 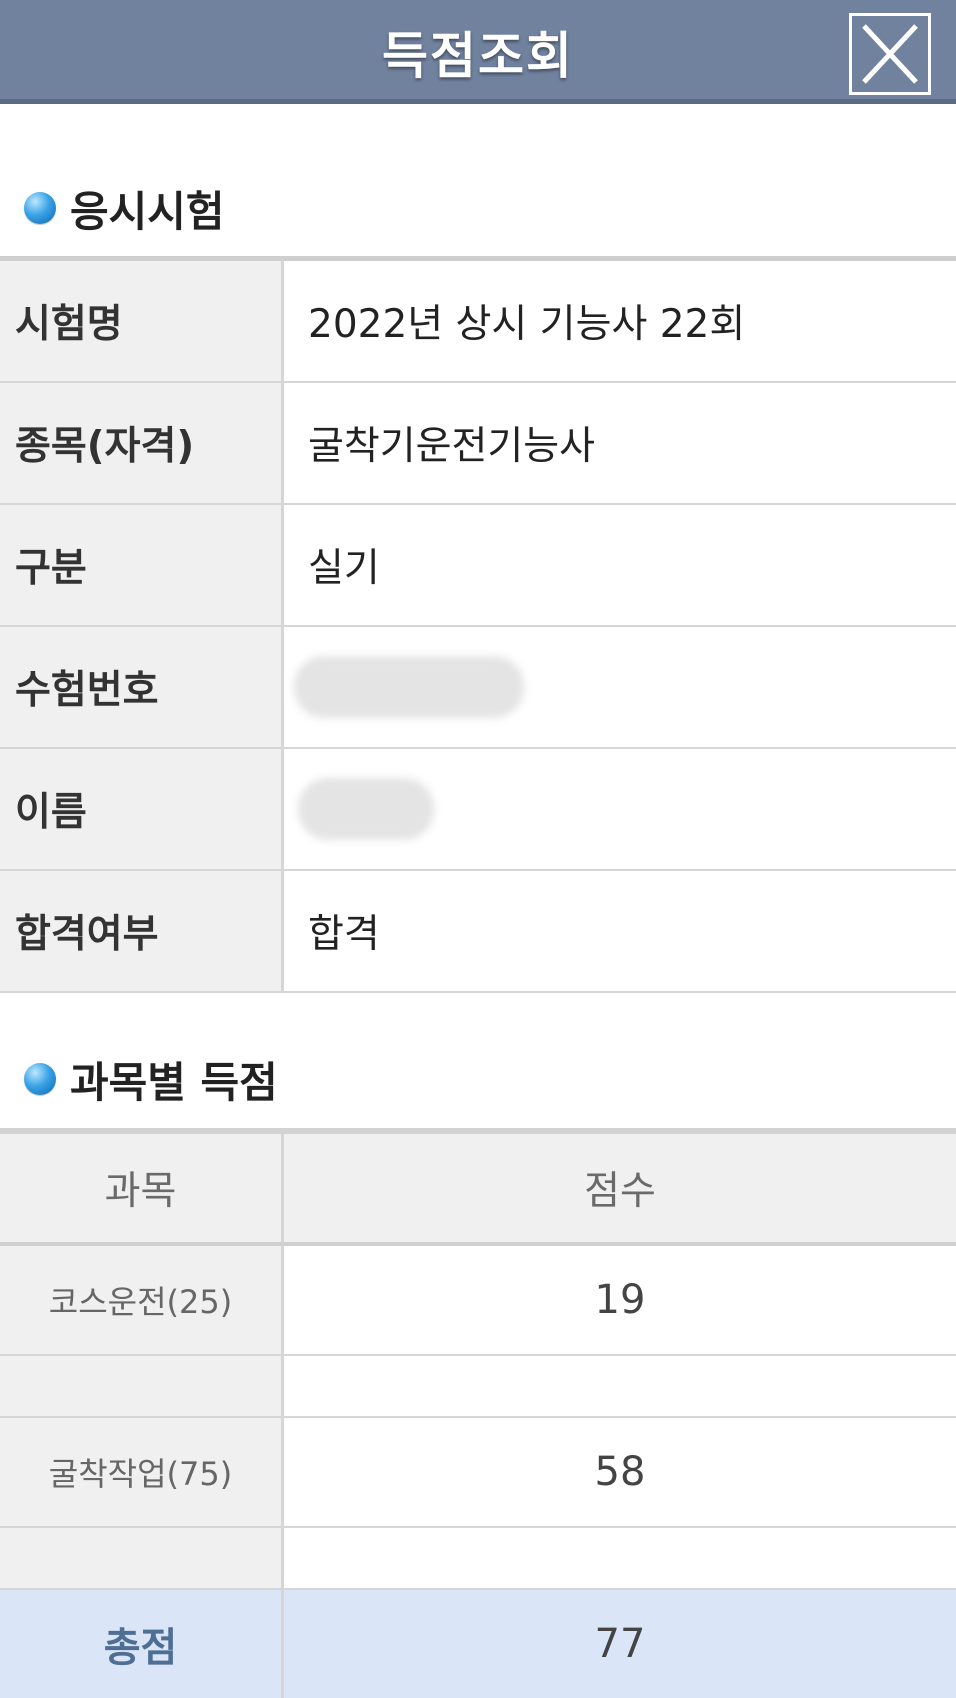 I want to click on info-label: 구분, so click(x=142, y=565).